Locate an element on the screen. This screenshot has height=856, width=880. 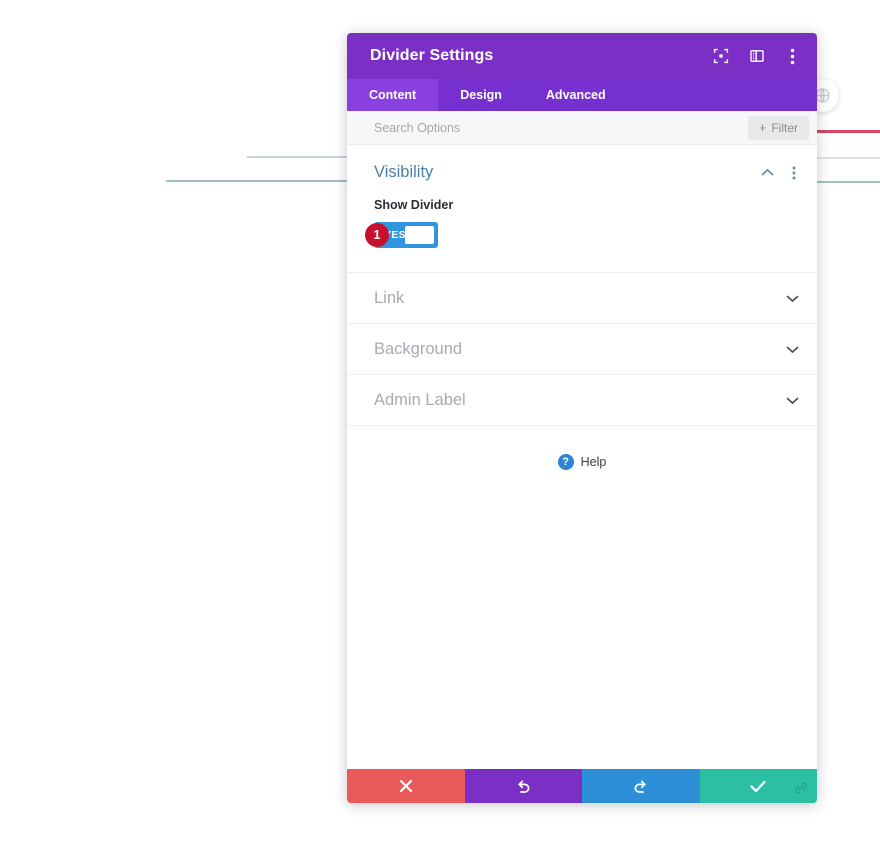
section-admin-label: Admin Label is located at coordinates (582, 400).